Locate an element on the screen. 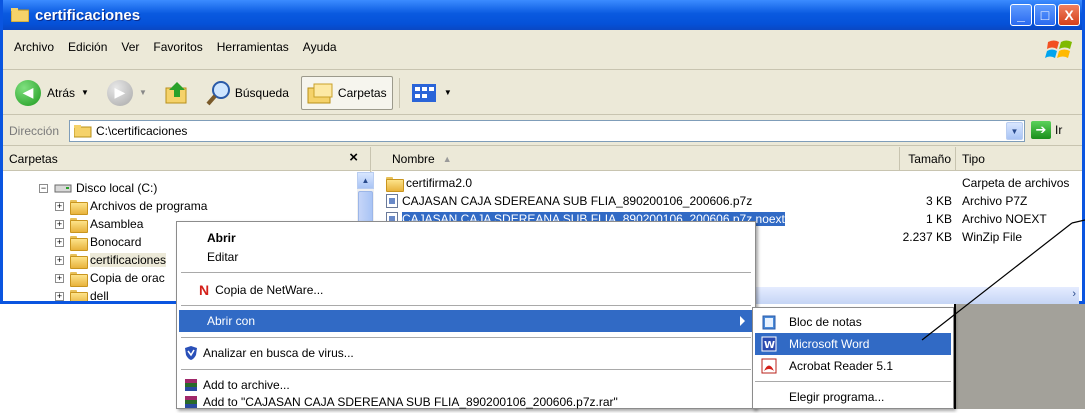 This screenshot has height=413, width=1085. file-size: 2.237 KB is located at coordinates (927, 237).